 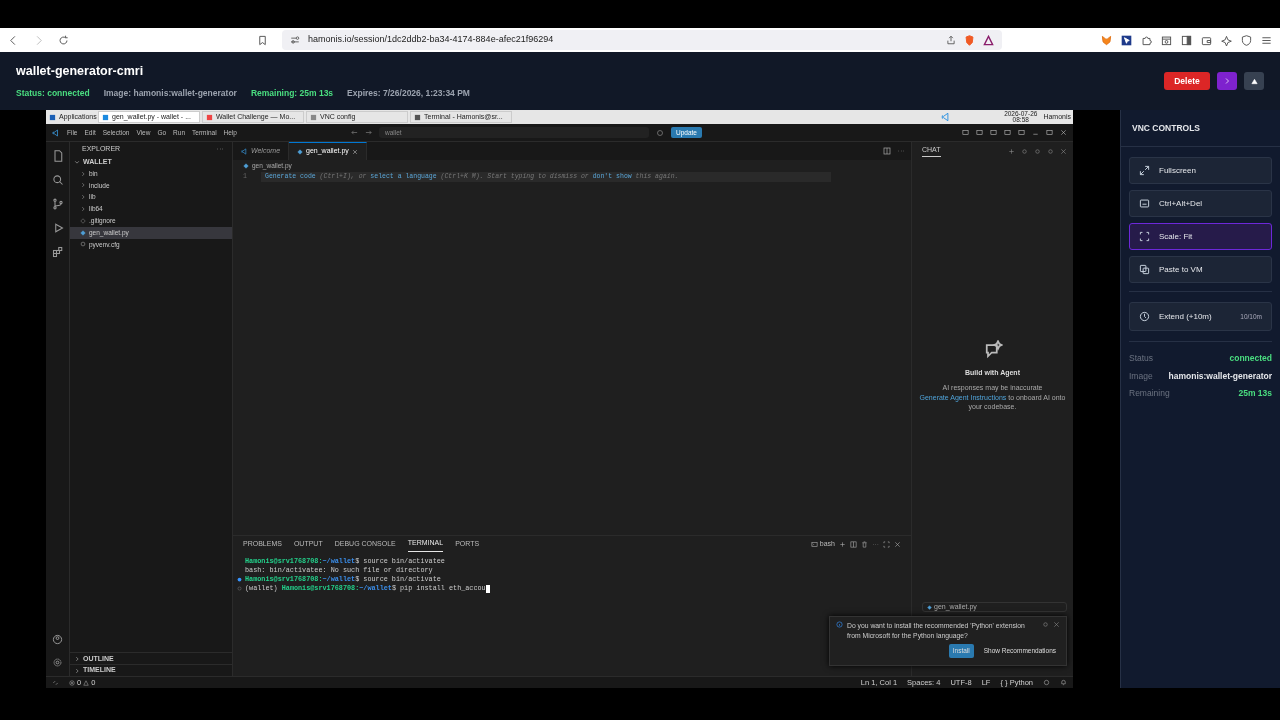 I want to click on session-meta: Expires: 7/26/2026, 1:23:34 PM, so click(x=408, y=93).